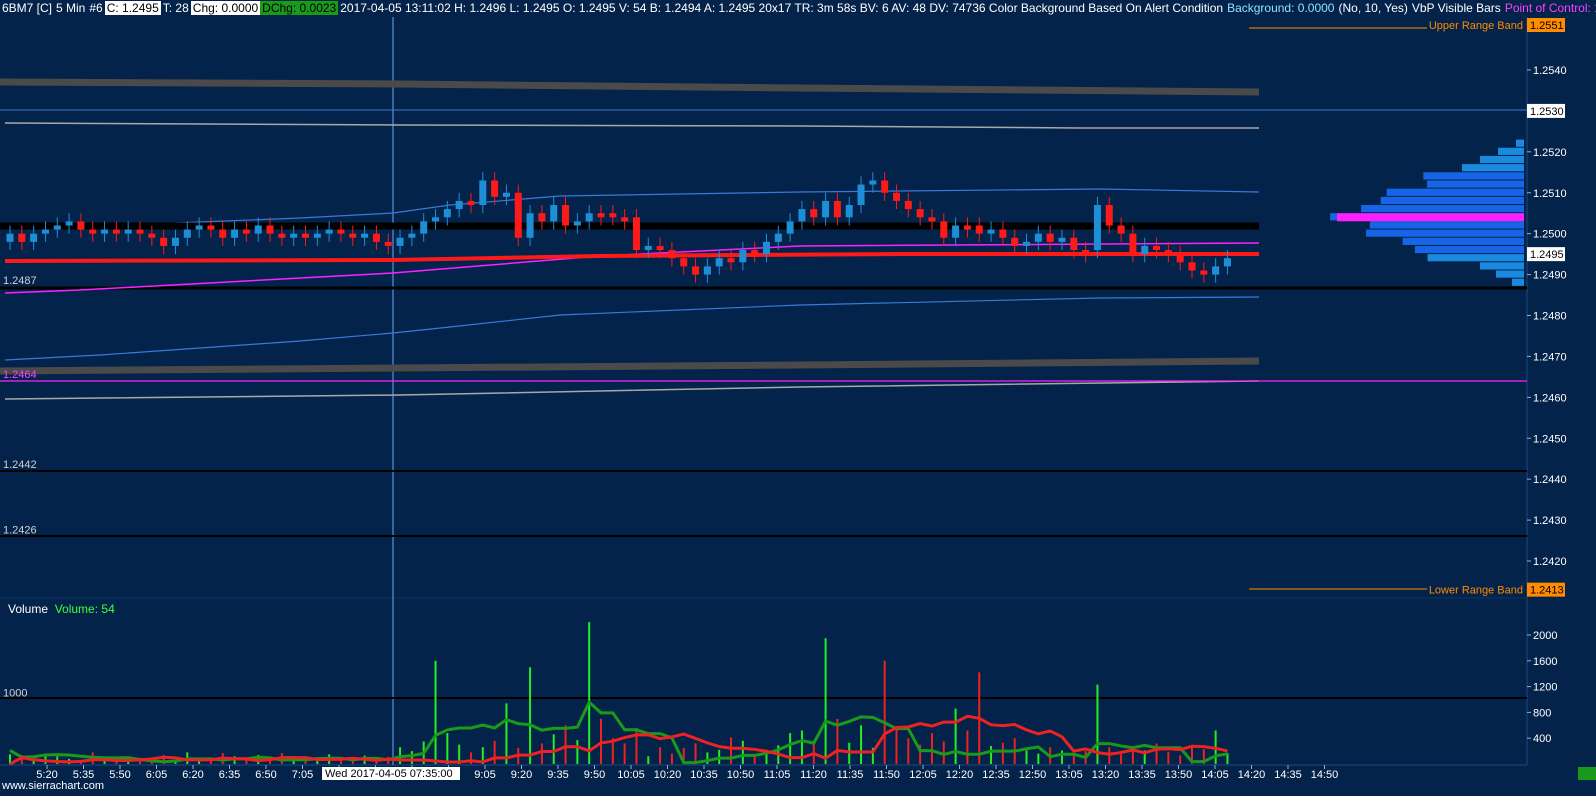 Image resolution: width=1596 pixels, height=796 pixels. Describe the element at coordinates (1547, 112) in the screenshot. I see `price-label-value: 1.2530` at that location.